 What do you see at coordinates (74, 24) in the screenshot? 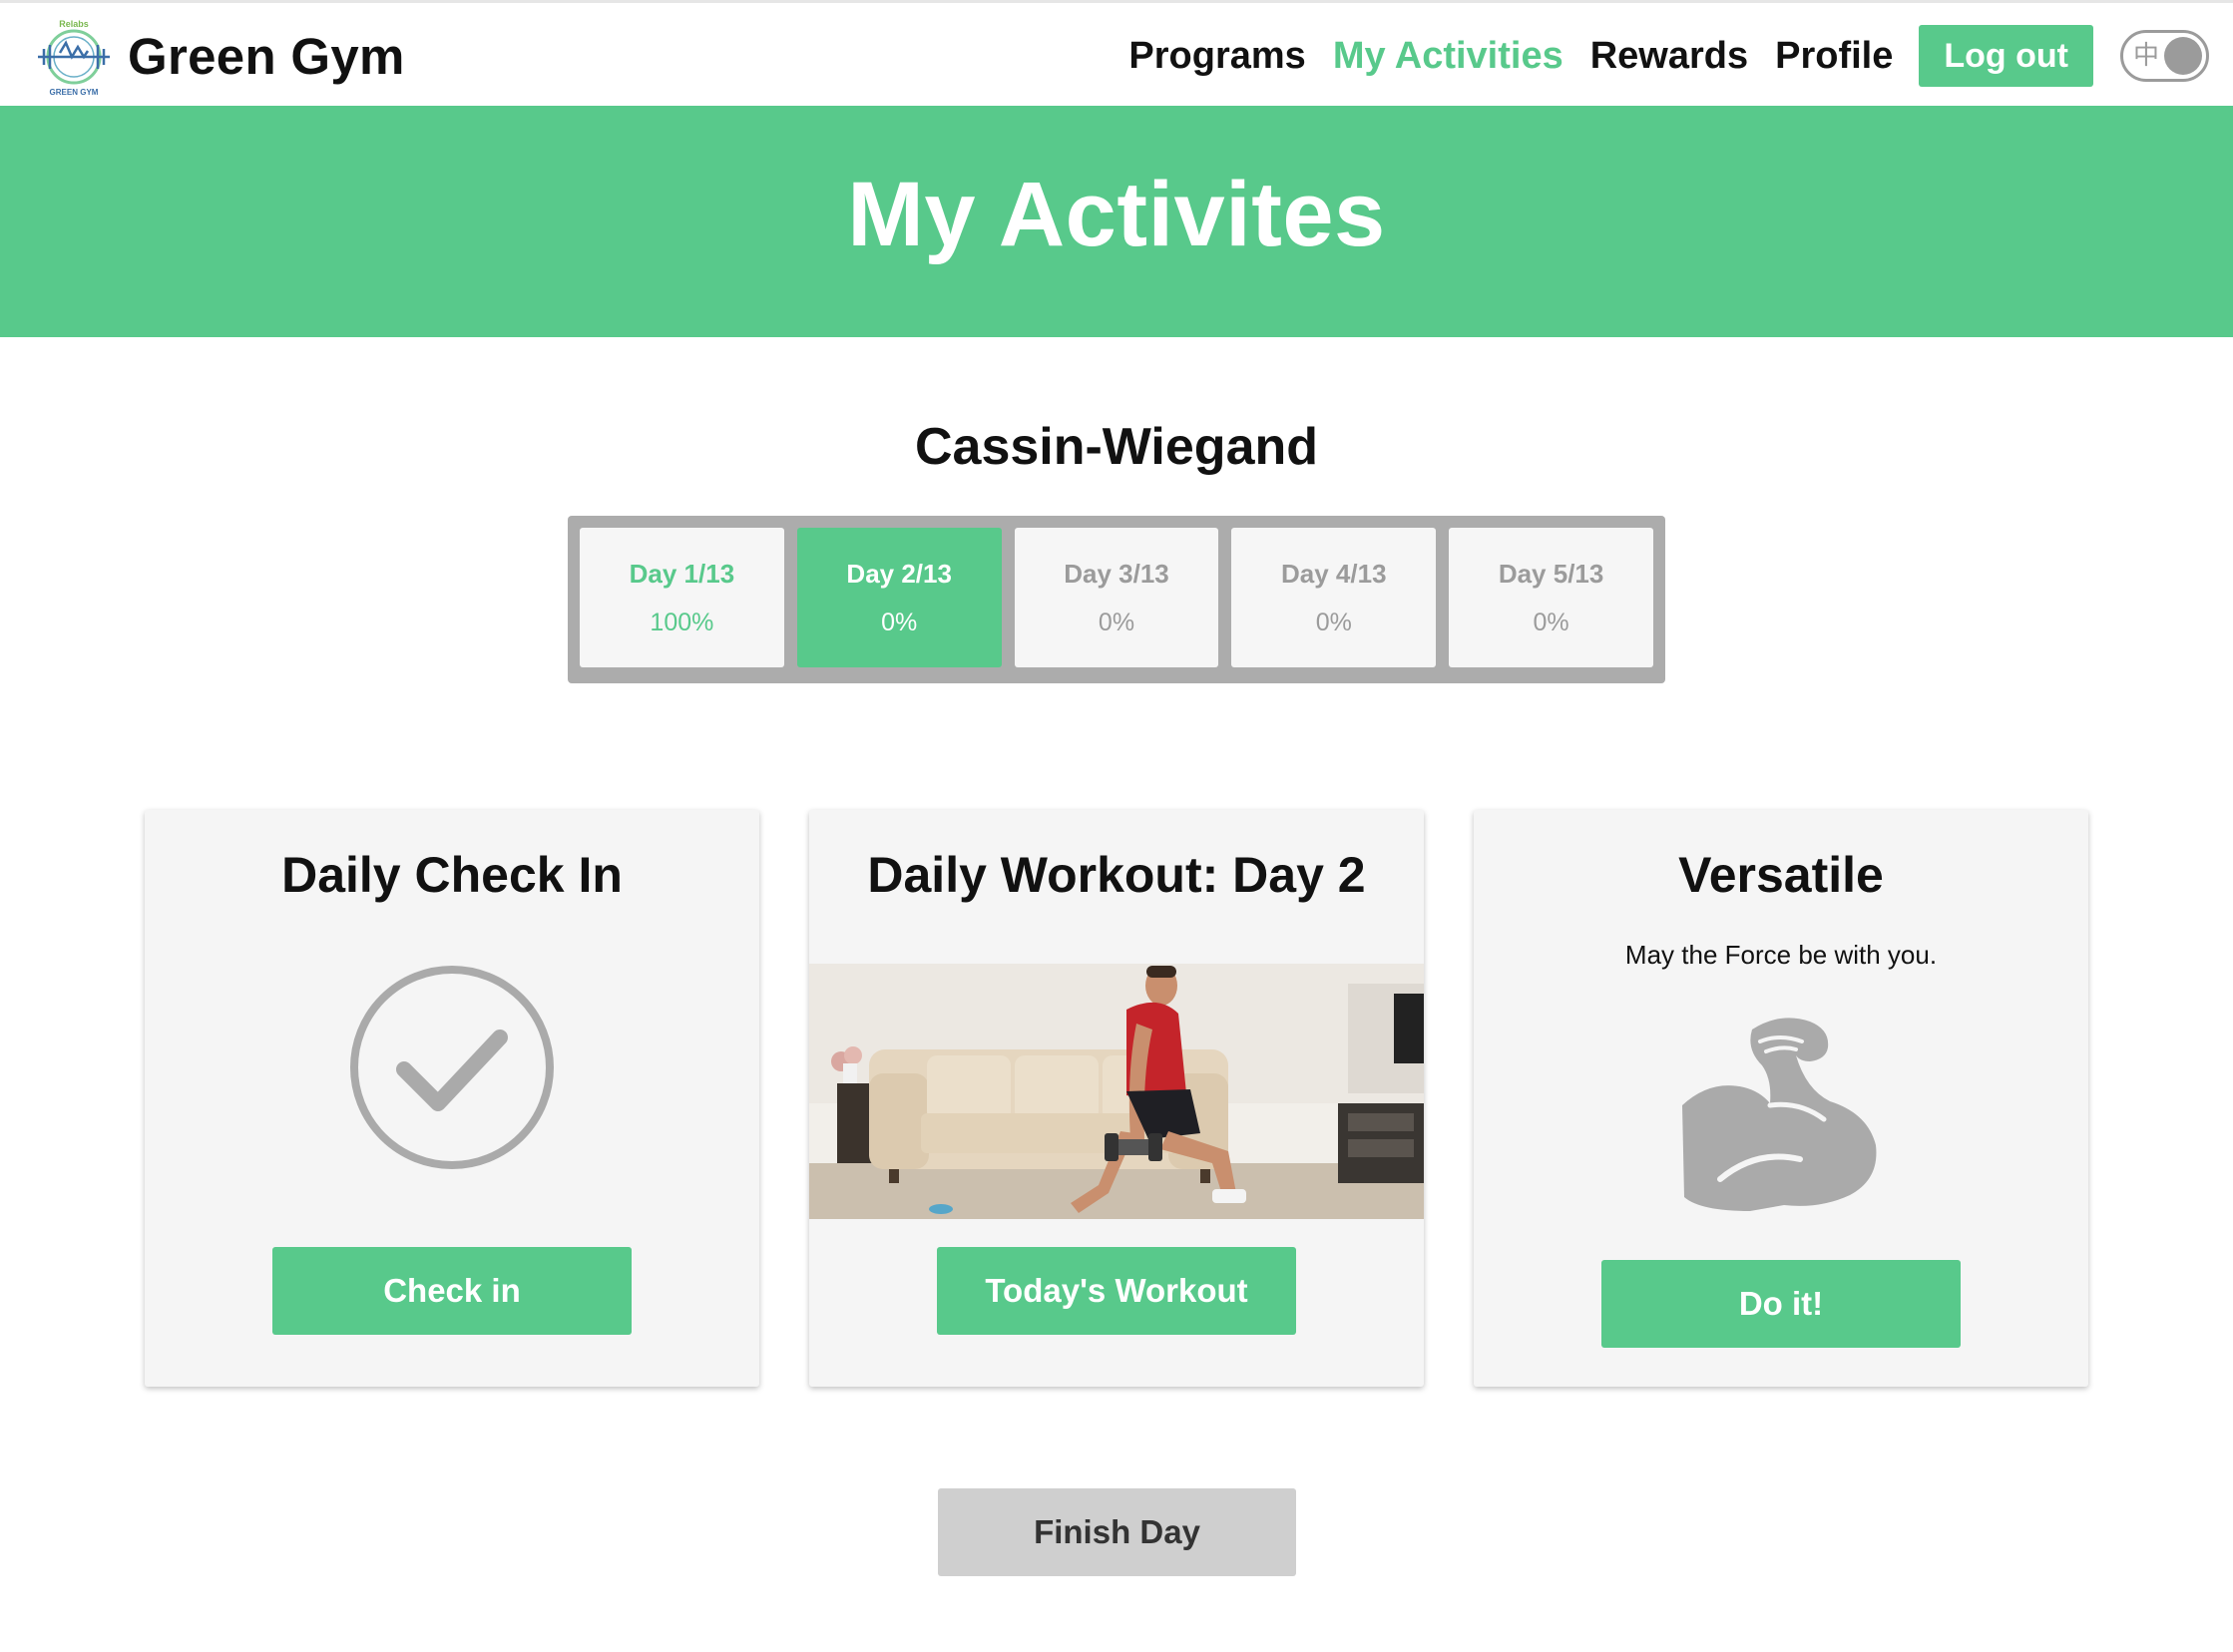
I see `logo-top-text: Relabs` at bounding box center [74, 24].